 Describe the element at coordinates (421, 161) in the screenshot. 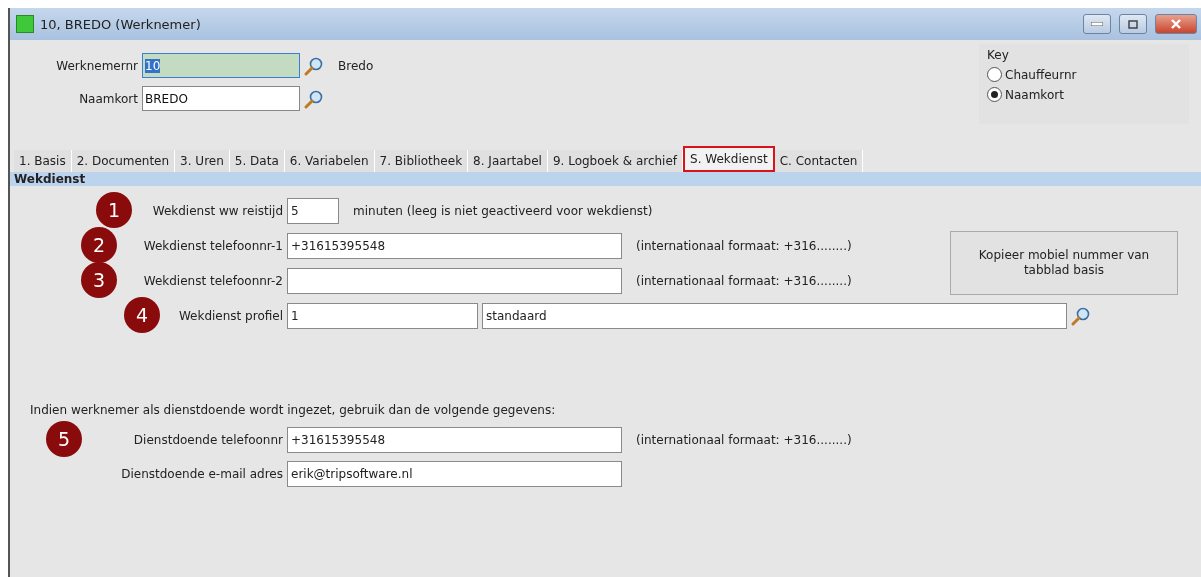

I see `tab: 7. Bibliotheek` at that location.